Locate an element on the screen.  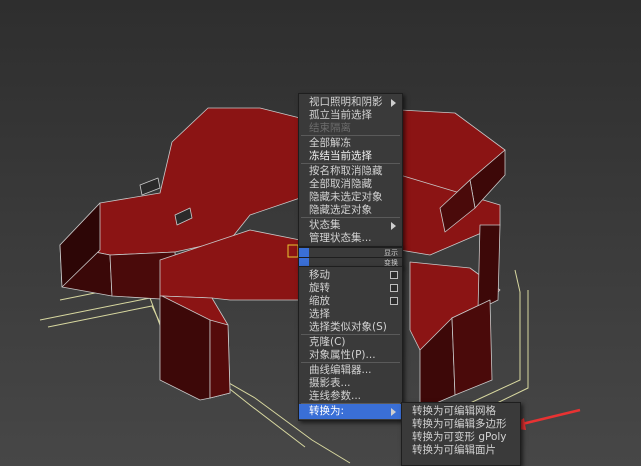
lower-item: 选择类似对象(S) is located at coordinates (350, 327).